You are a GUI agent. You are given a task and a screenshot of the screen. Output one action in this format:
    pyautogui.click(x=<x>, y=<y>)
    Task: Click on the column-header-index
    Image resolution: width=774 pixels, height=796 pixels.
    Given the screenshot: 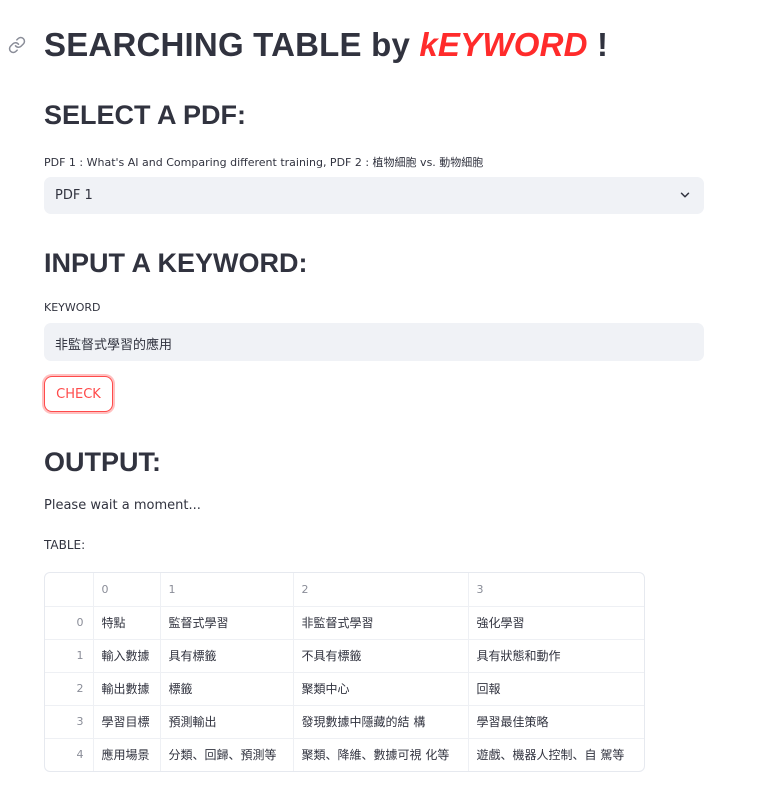 What is the action you would take?
    pyautogui.click(x=69, y=590)
    